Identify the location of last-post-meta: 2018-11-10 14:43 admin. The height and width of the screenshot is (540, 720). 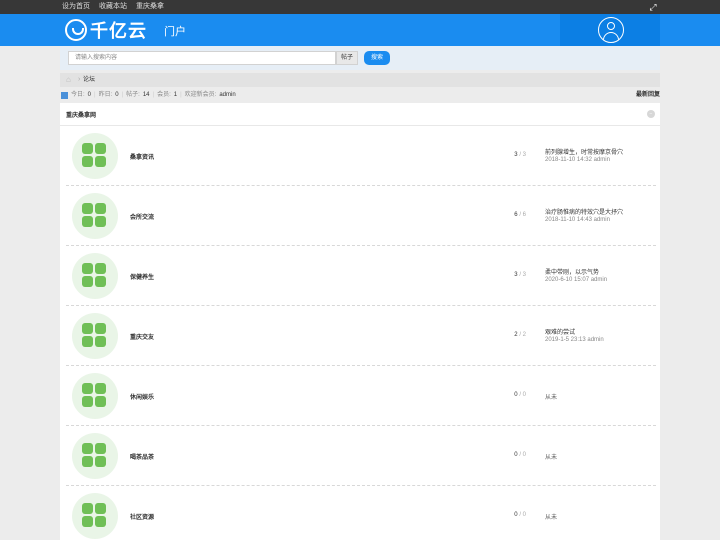
(577, 220).